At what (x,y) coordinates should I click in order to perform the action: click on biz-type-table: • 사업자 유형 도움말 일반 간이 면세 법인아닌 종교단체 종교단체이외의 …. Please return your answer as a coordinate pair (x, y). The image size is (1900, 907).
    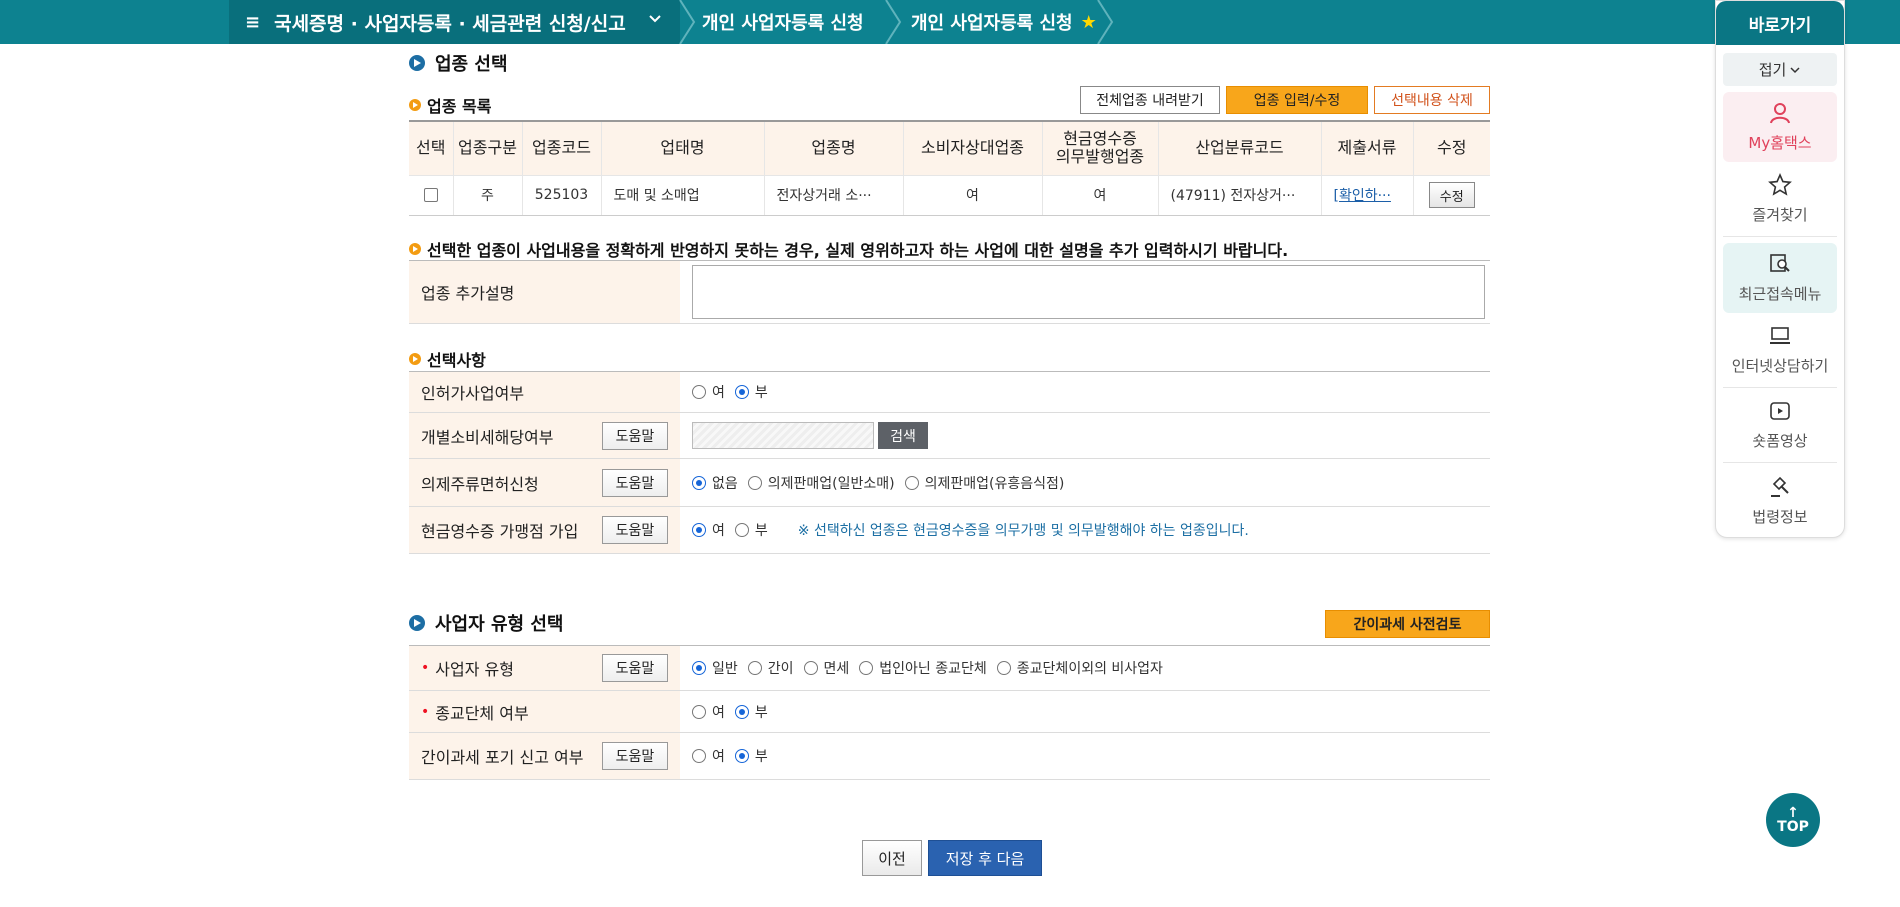
    Looking at the image, I should click on (949, 712).